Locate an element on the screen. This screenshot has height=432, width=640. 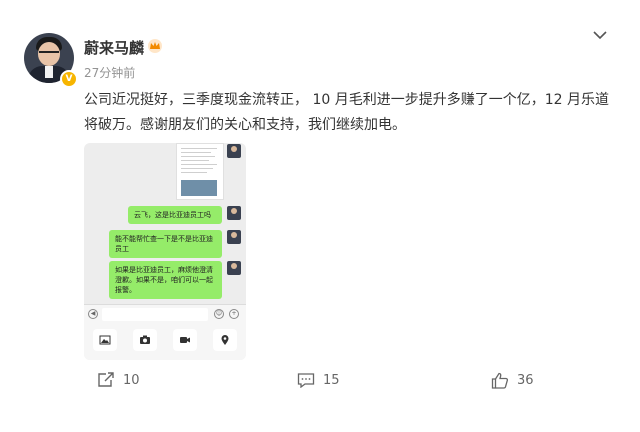
chat-bubble: 如果是比亚迪员工，麻烦他澄清澄歉。如果不是，咱们可以一起报警。 is located at coordinates (165, 280).